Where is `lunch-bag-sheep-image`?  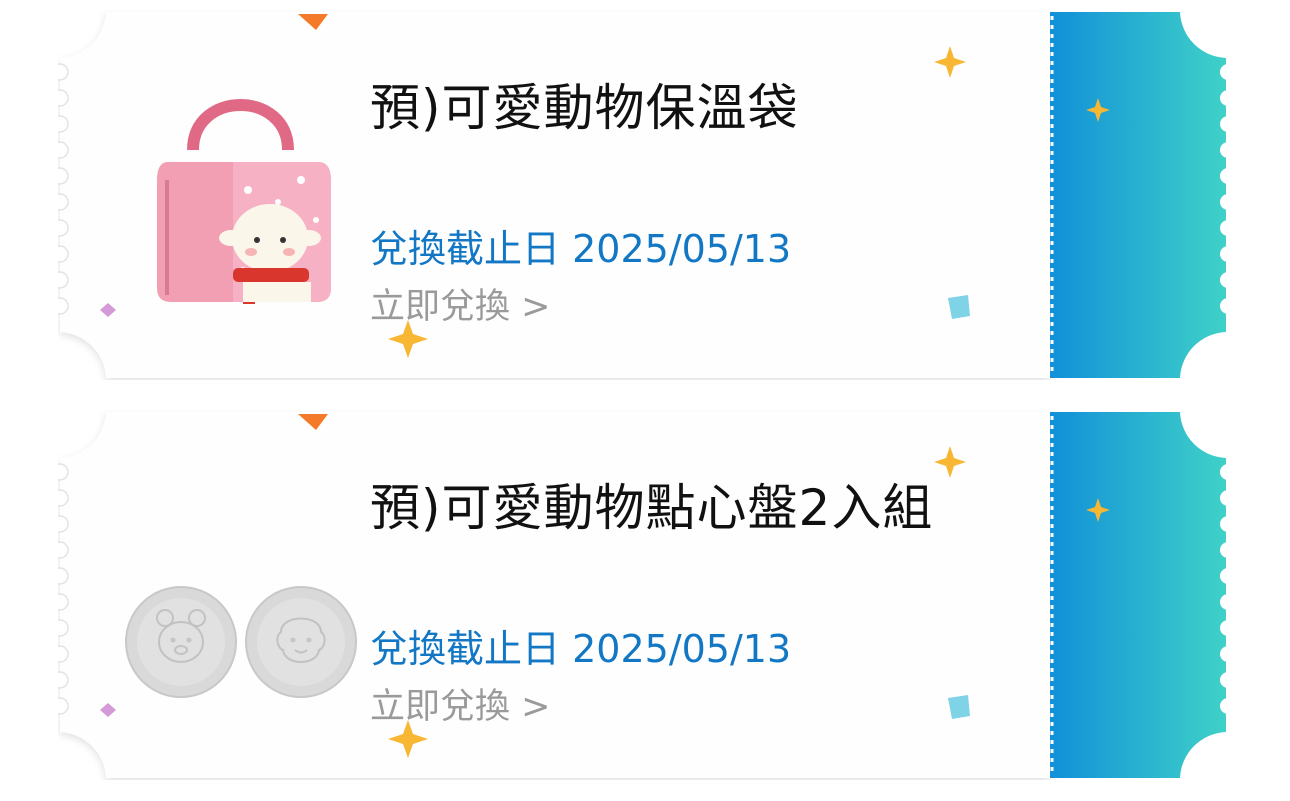
lunch-bag-sheep-image is located at coordinates (244, 201).